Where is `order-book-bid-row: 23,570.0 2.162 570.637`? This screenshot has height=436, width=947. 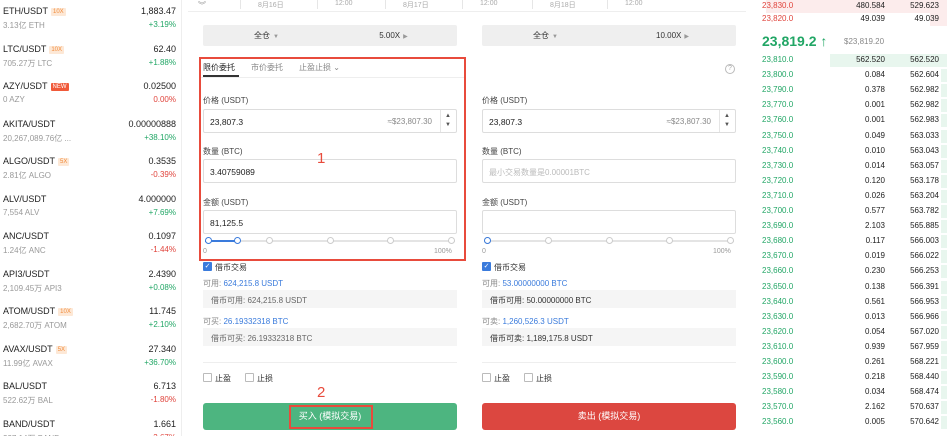 order-book-bid-row: 23,570.0 2.162 570.637 is located at coordinates (849, 408).